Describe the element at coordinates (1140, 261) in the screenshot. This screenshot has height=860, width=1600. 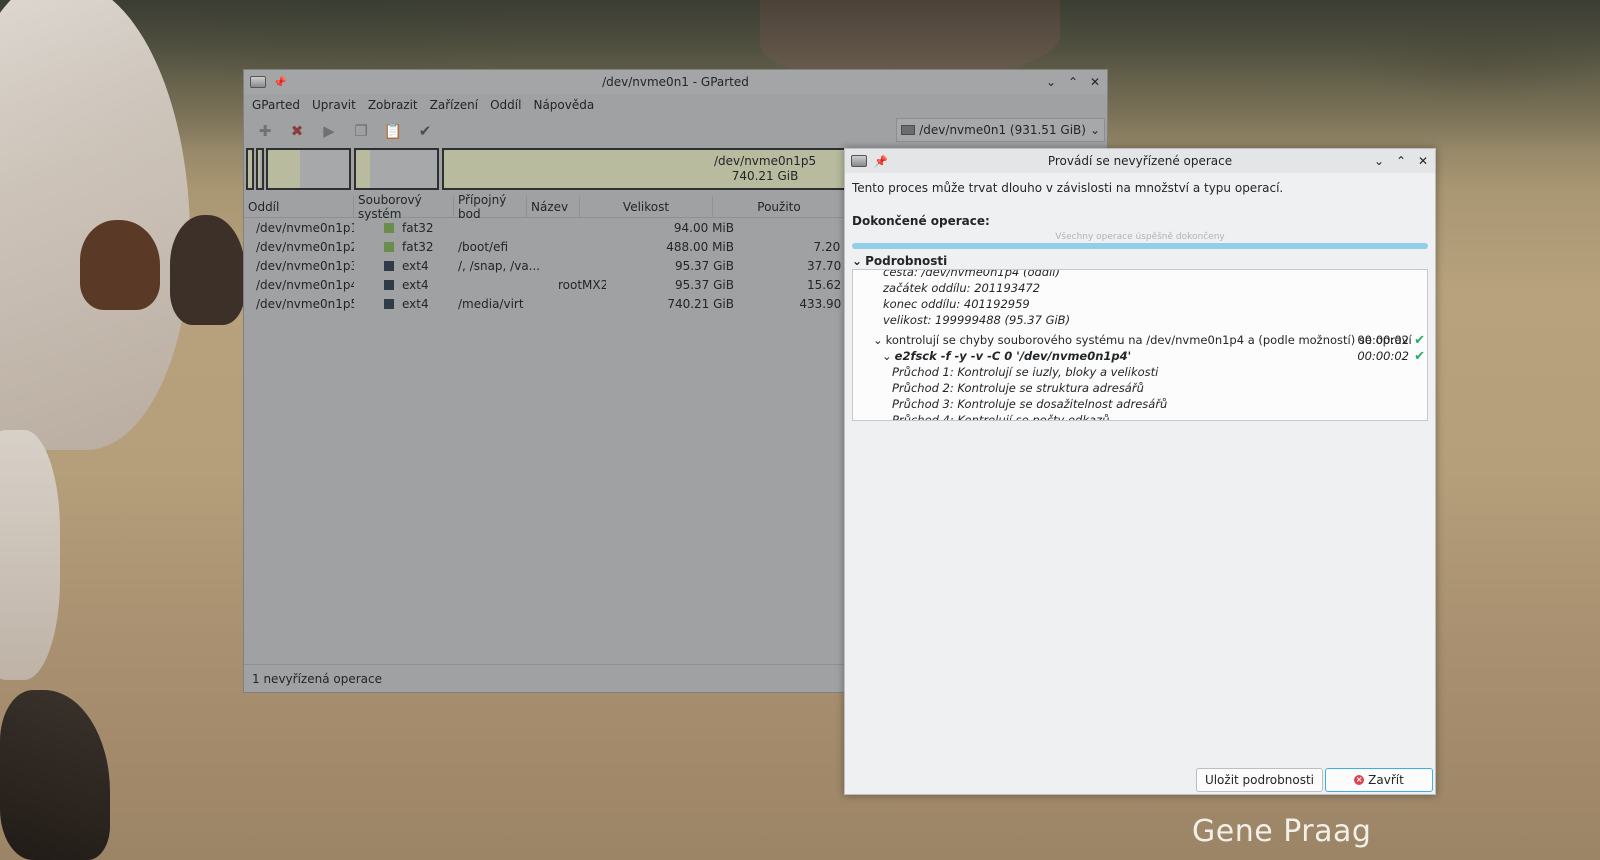
I see `details-expander: ⌄ Podrobnosti` at that location.